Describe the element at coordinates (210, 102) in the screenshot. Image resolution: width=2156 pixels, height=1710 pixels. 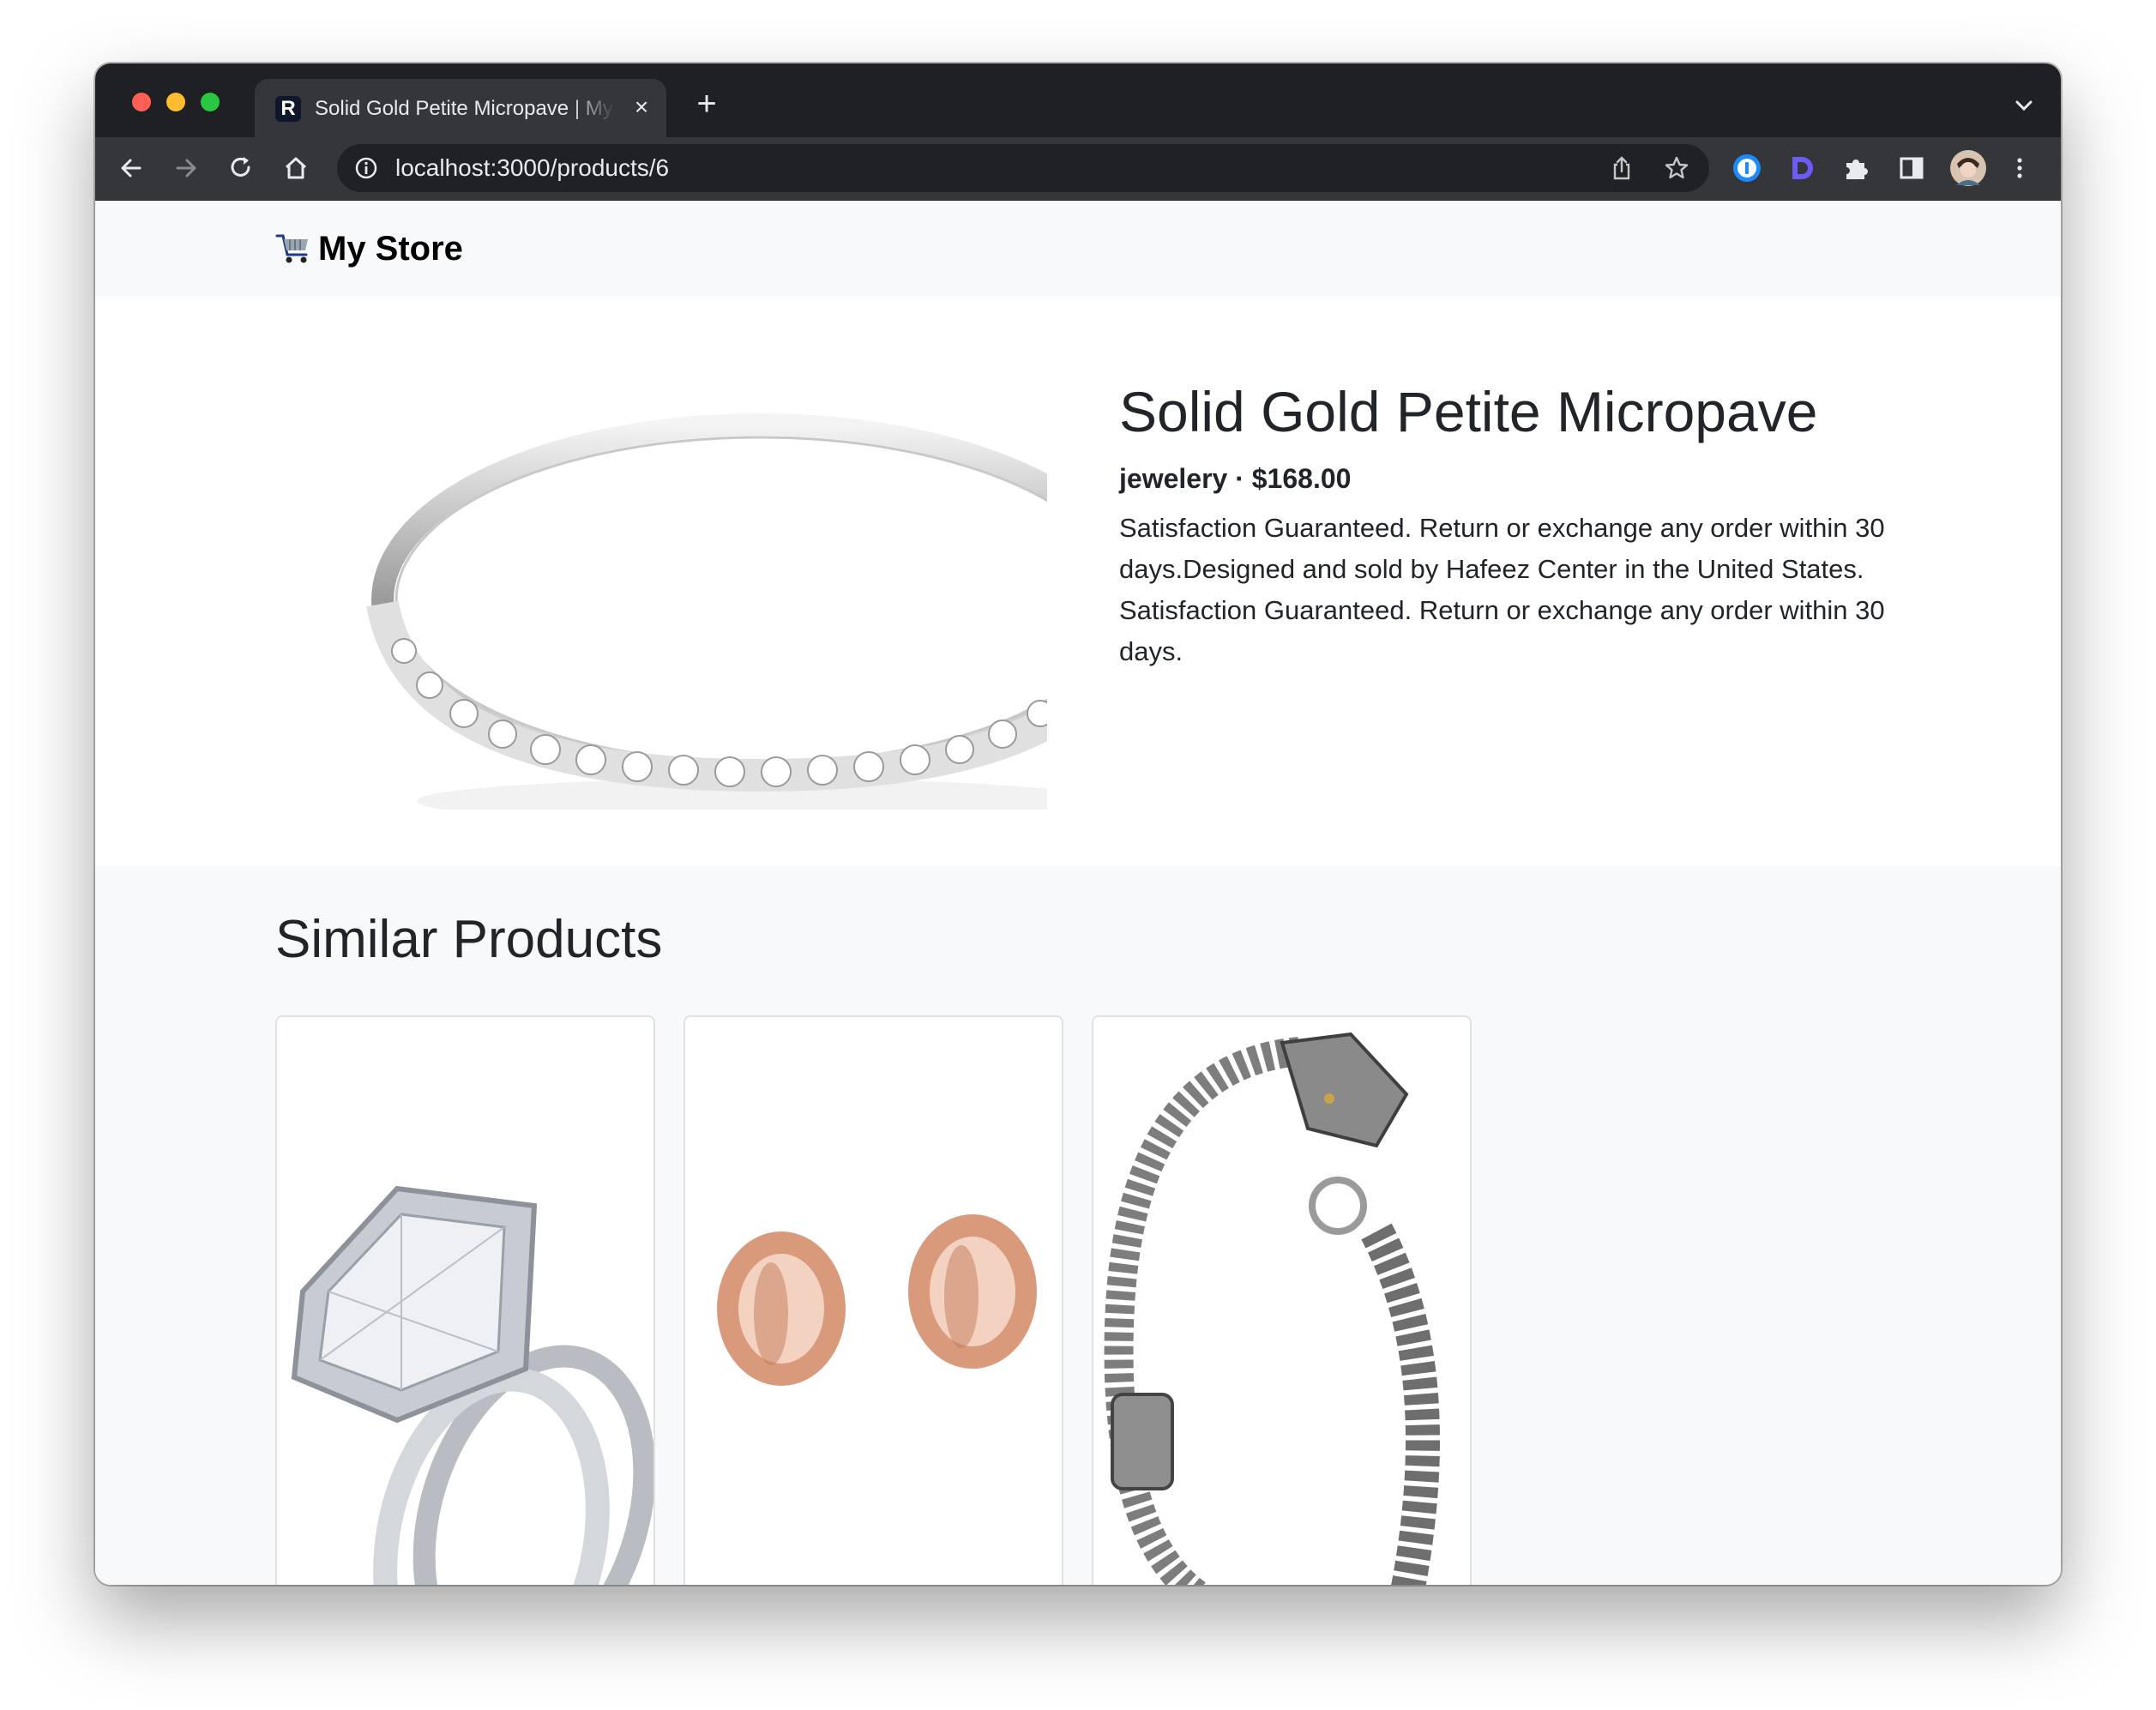
I see `zoom-window-button` at that location.